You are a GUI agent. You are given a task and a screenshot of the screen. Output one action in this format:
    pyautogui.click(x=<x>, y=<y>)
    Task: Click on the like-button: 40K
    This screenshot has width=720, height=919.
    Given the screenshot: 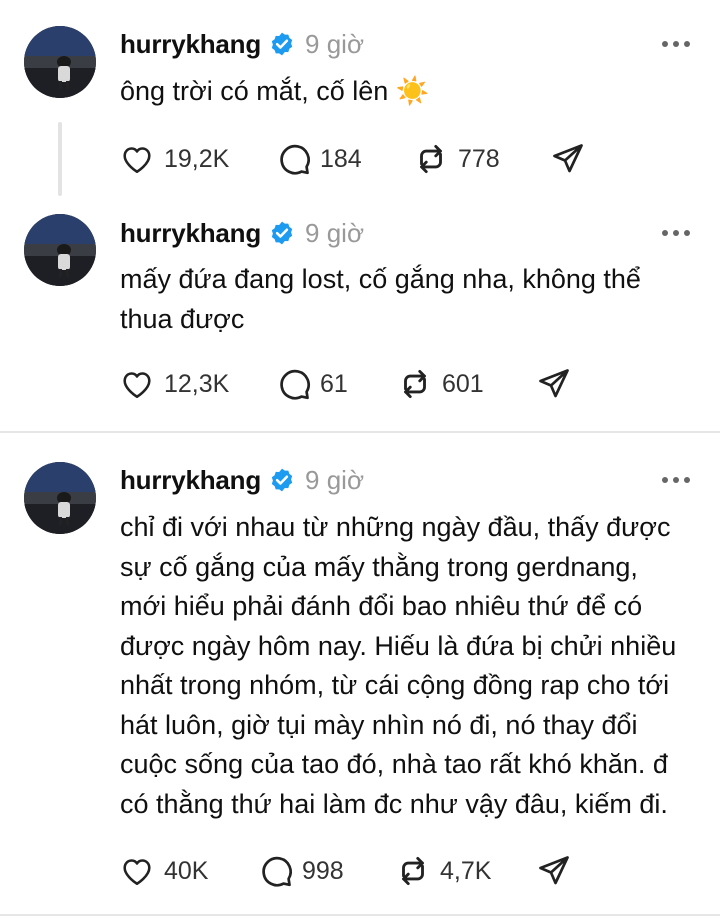 What is the action you would take?
    pyautogui.click(x=163, y=871)
    